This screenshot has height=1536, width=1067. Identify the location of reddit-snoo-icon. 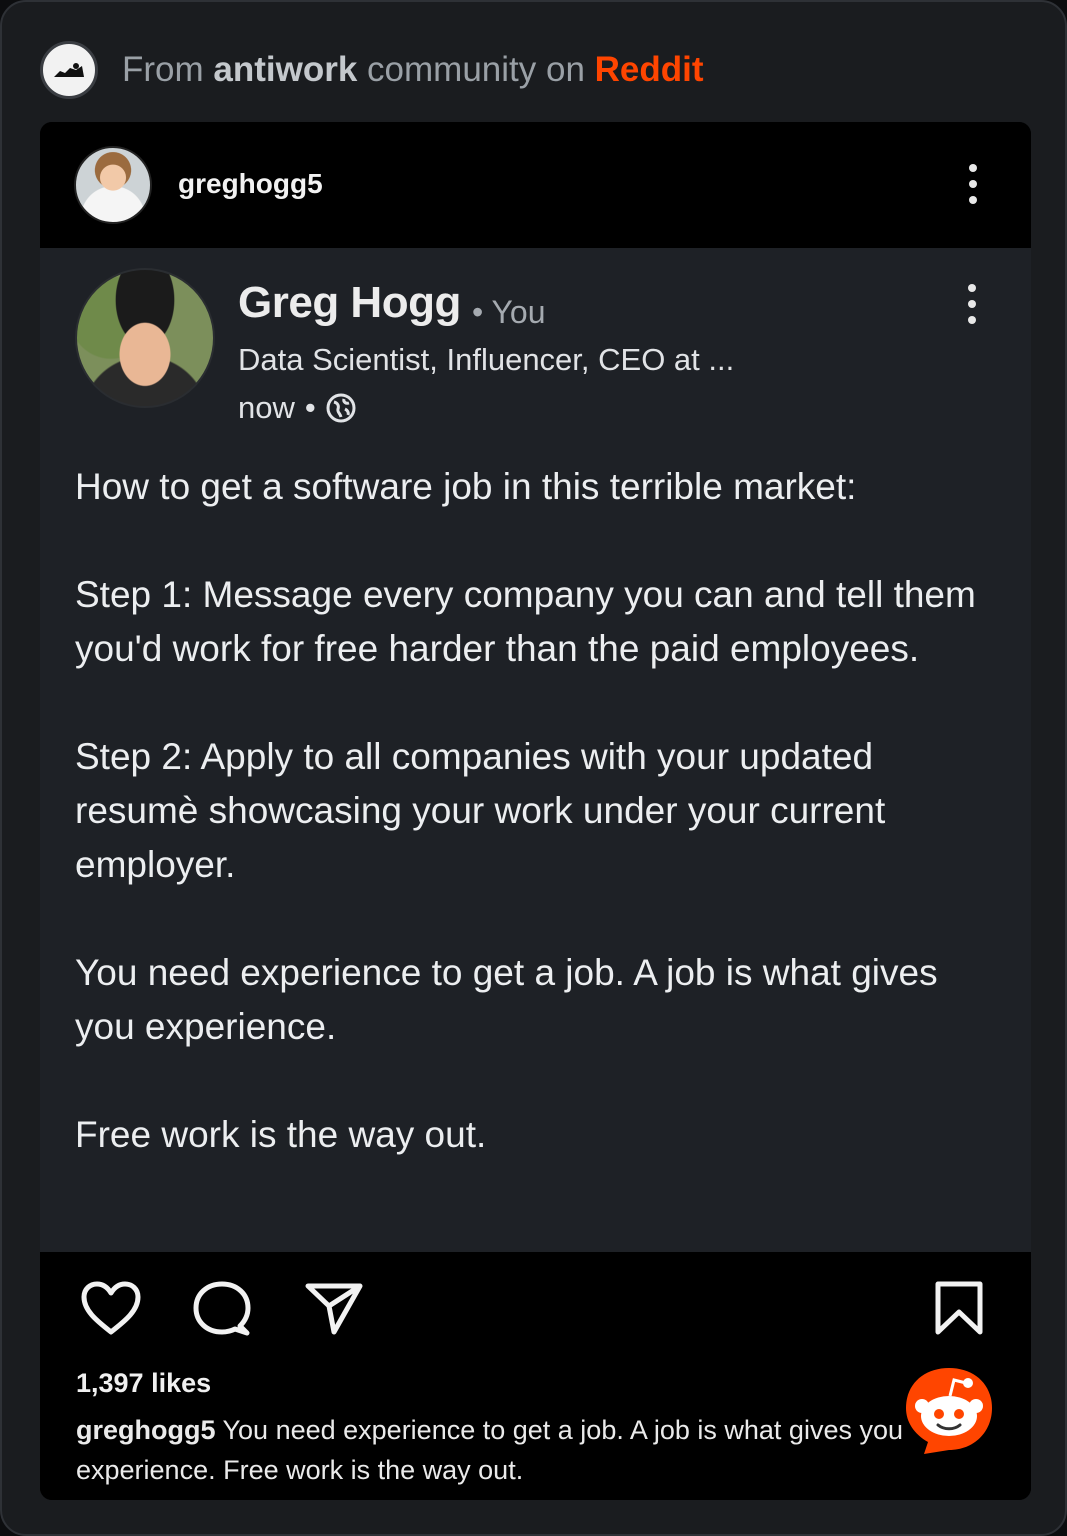
(949, 1411).